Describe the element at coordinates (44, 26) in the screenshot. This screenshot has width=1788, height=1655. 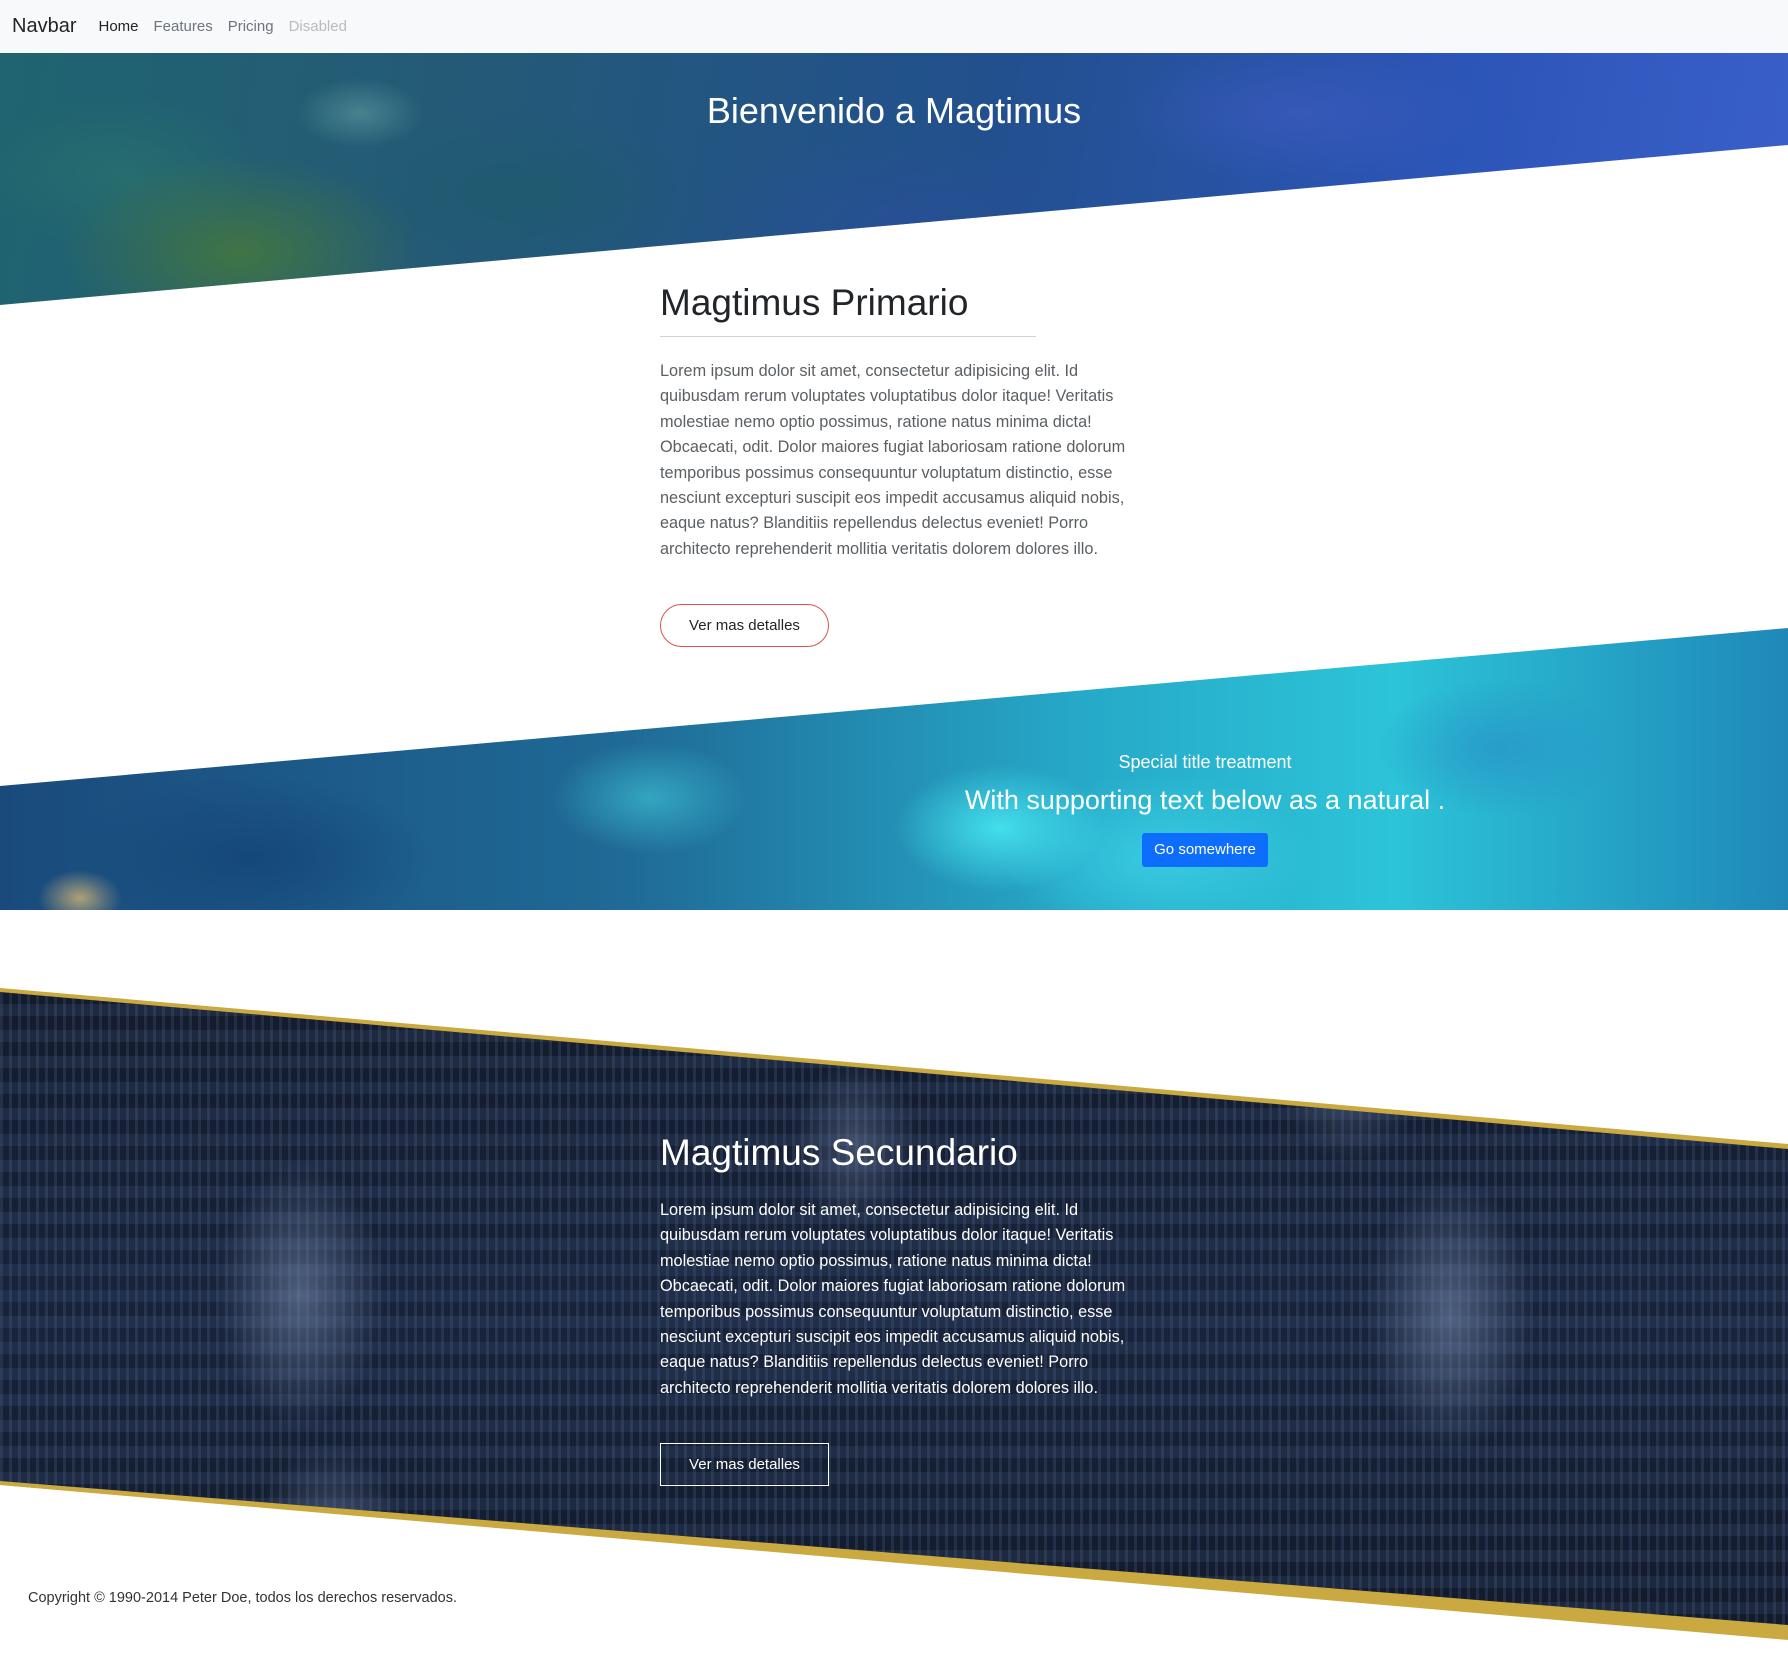
I see `navbar-brand: Navbar` at that location.